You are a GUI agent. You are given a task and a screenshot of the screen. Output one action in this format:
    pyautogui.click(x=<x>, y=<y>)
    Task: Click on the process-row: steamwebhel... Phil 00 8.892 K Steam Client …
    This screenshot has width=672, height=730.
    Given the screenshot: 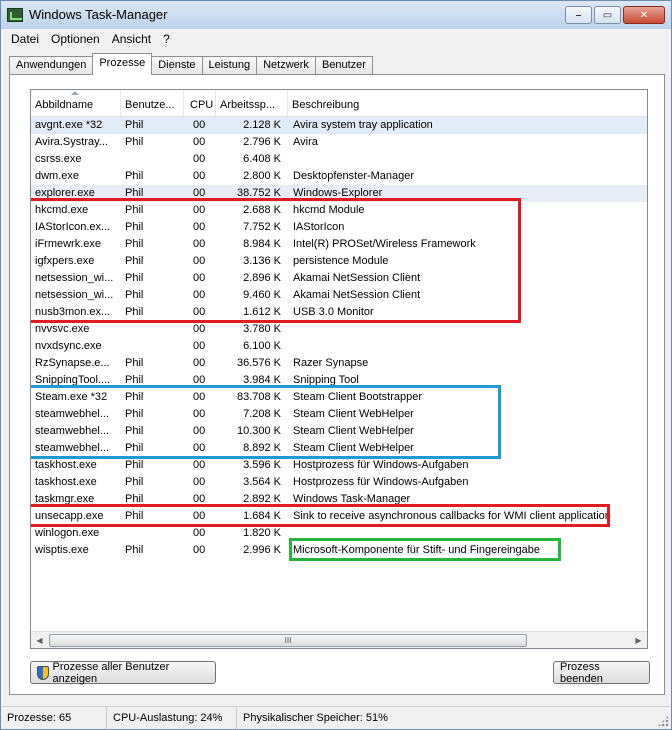 What is the action you would take?
    pyautogui.click(x=339, y=448)
    